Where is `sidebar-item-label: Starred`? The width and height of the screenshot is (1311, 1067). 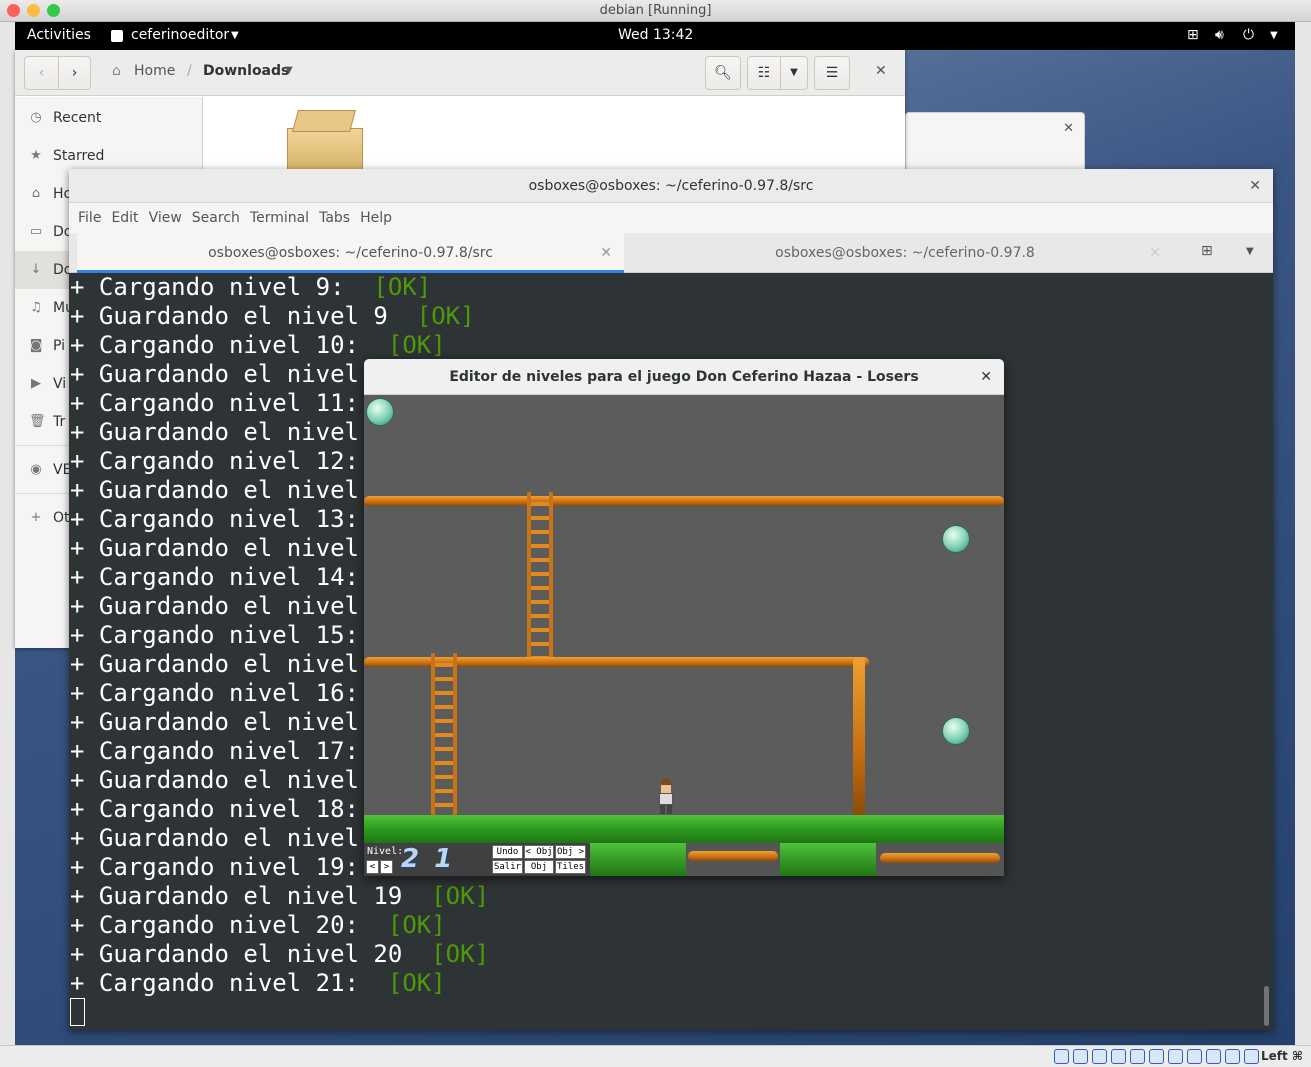
sidebar-item-label: Starred is located at coordinates (79, 156).